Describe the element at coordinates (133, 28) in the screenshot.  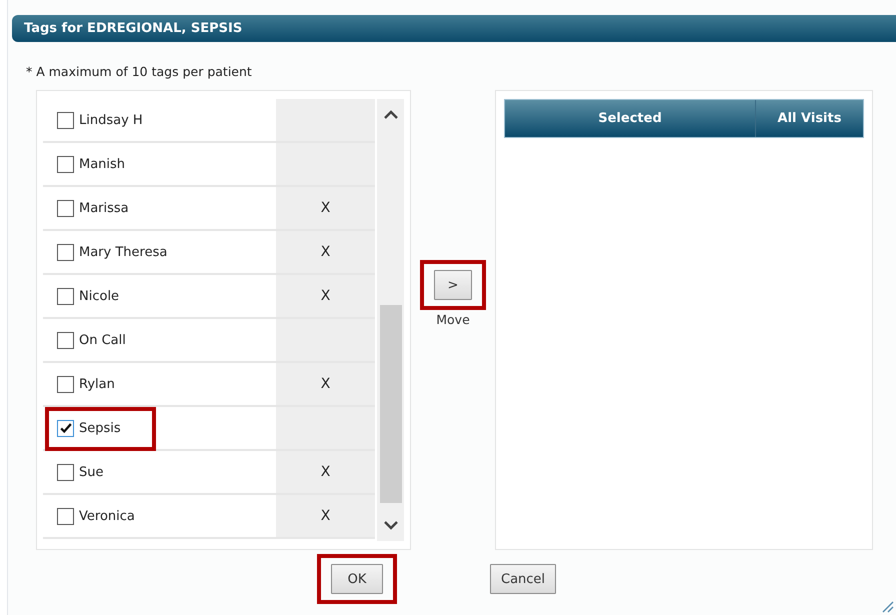
I see `dialog-title: Tags for EDREGIONAL, SEPSIS` at that location.